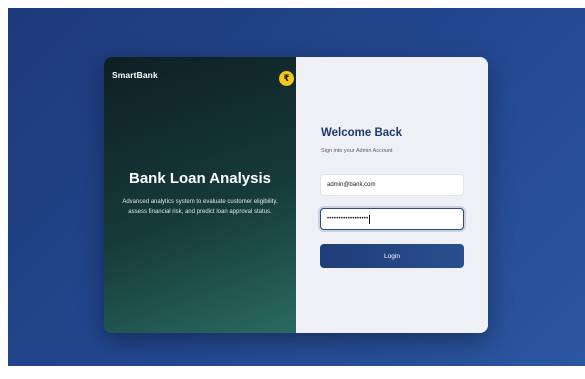 This screenshot has height=379, width=585. Describe the element at coordinates (361, 133) in the screenshot. I see `welcome-heading: Welcome Back` at that location.